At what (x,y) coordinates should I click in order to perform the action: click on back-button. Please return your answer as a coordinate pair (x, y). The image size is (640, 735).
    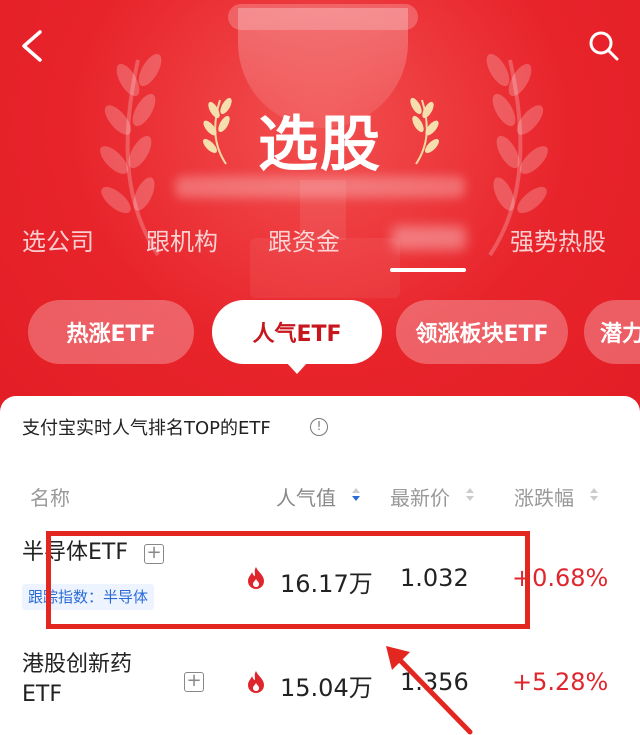
    Looking at the image, I should click on (32, 46).